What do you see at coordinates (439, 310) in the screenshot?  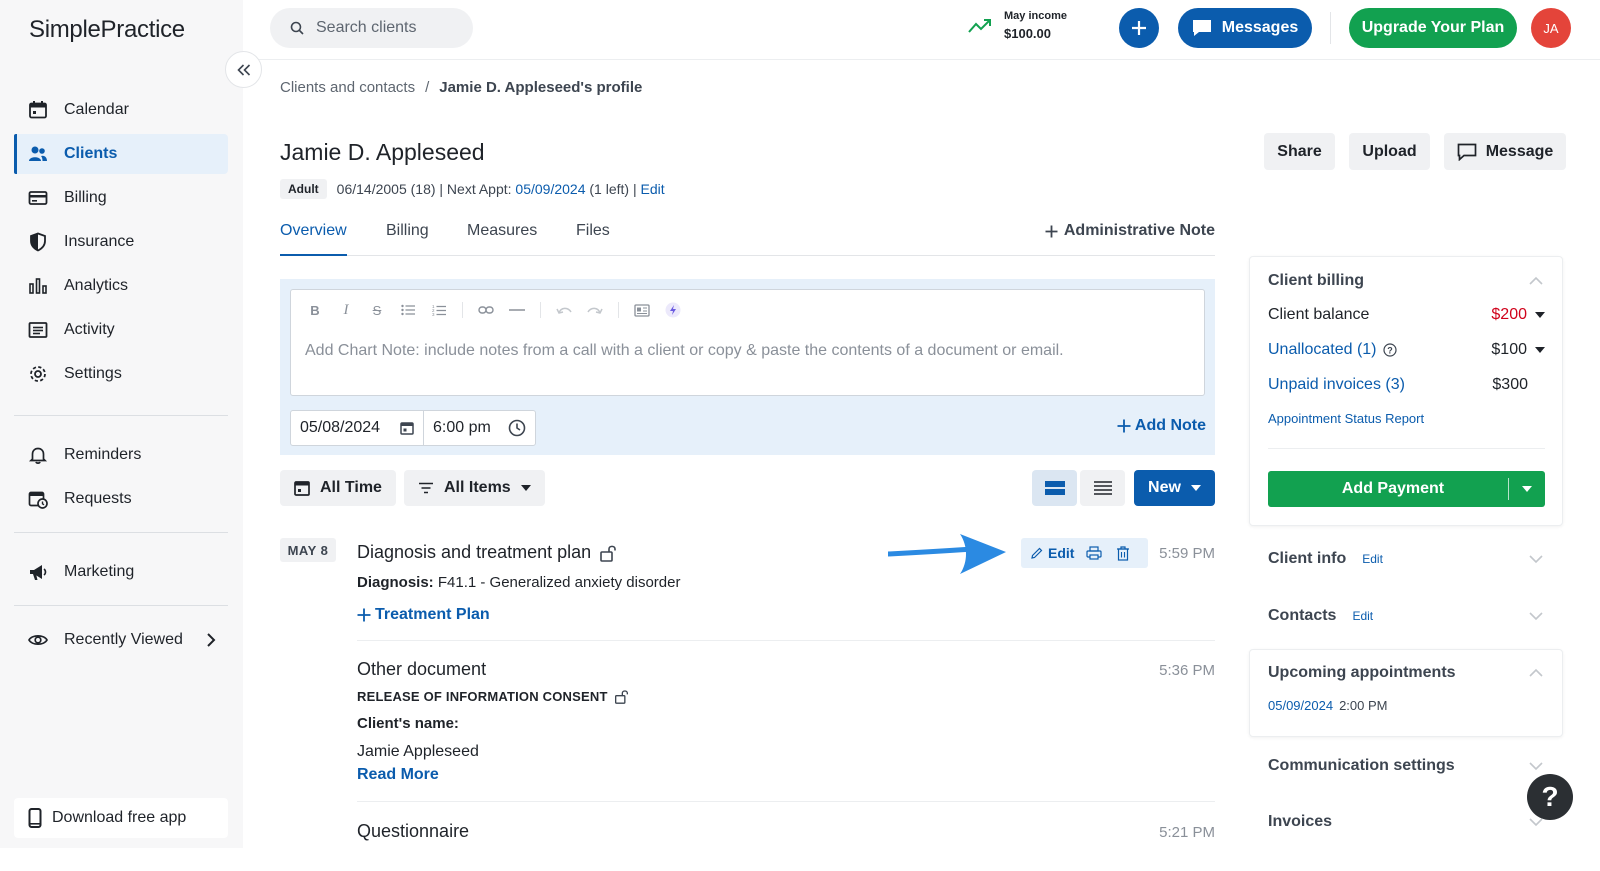 I see `numbered-list-icon: 123` at bounding box center [439, 310].